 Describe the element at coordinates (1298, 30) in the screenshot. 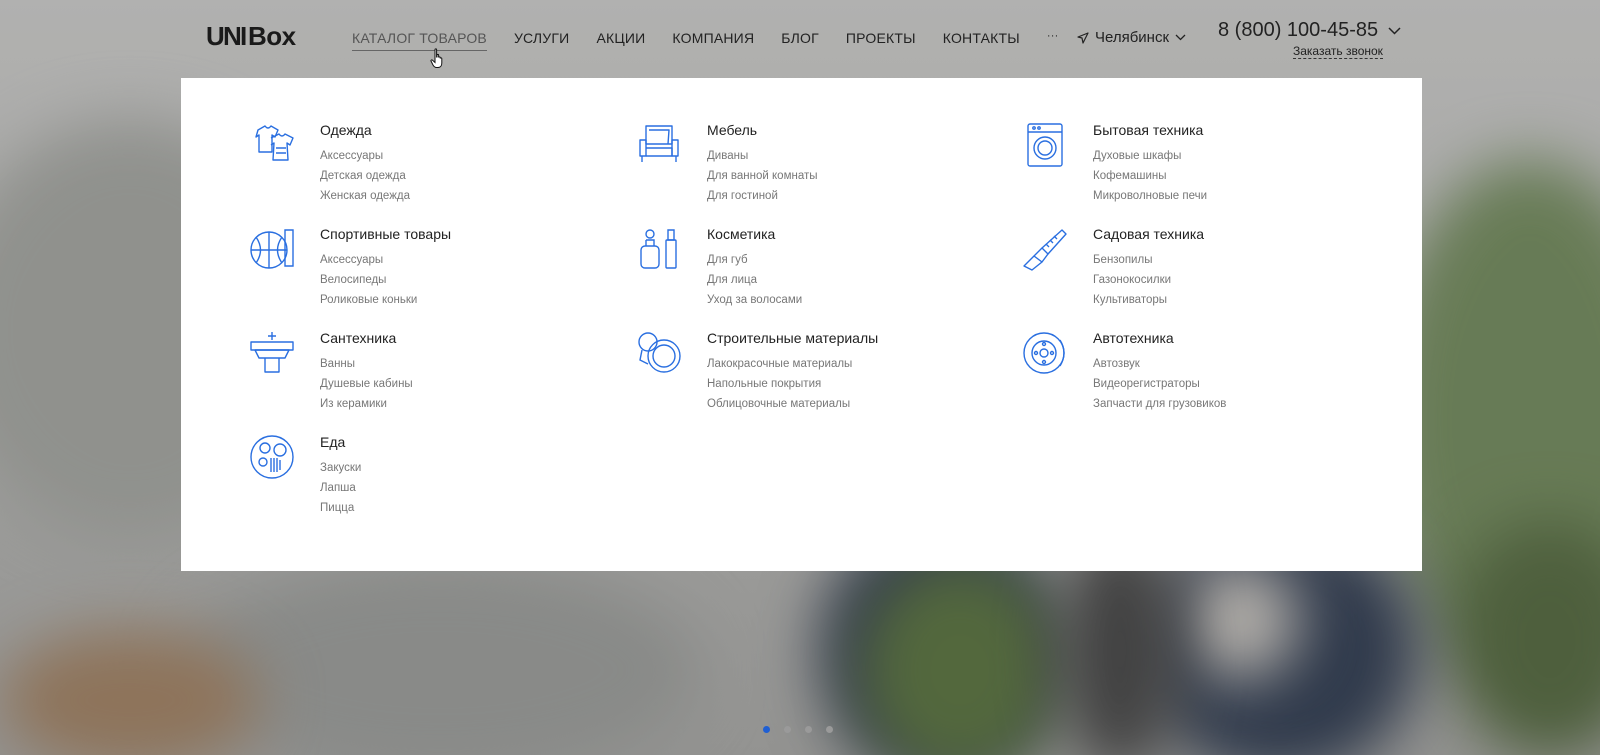

I see `phone-text: 8 (800) 100-45-85` at that location.